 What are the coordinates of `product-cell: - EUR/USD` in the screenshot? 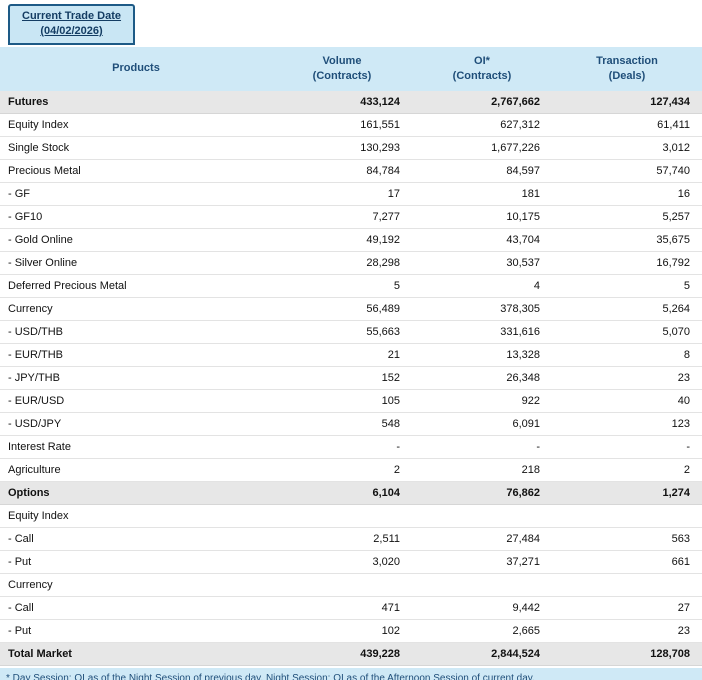 It's located at (136, 401).